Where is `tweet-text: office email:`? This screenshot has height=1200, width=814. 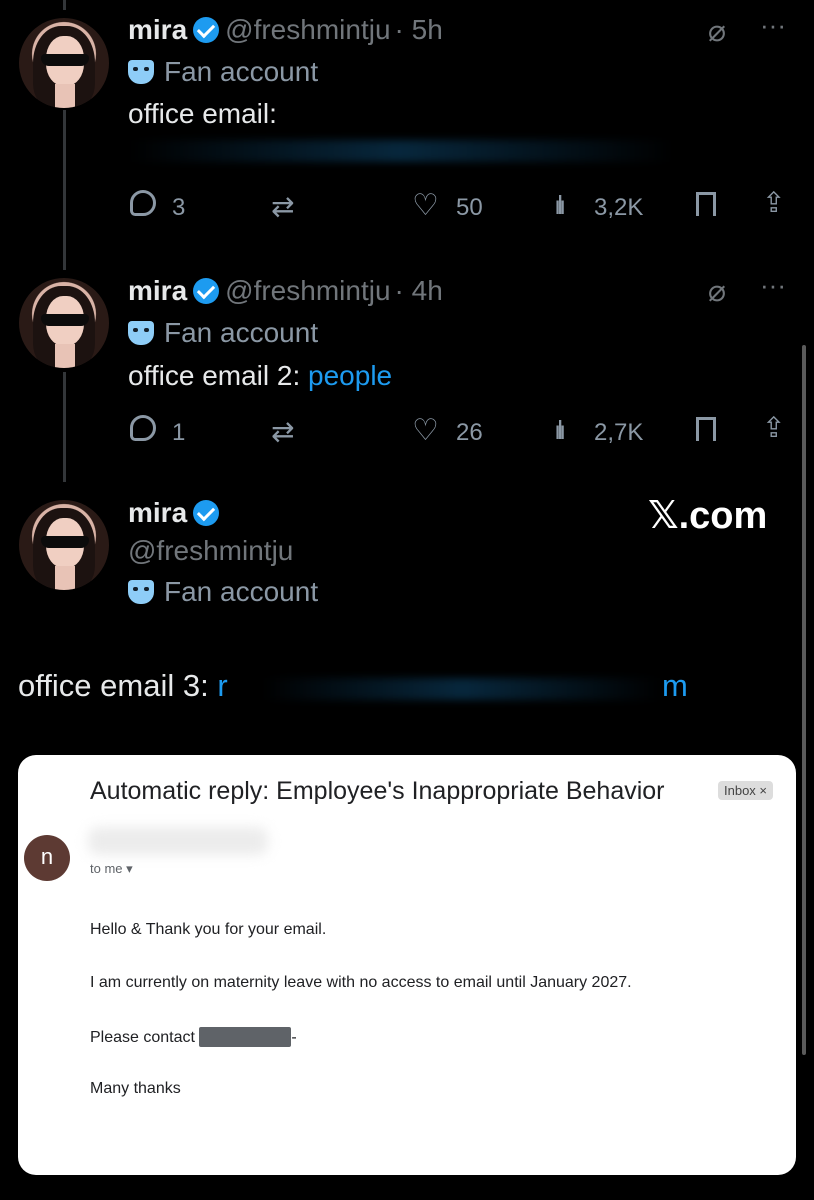
tweet-text: office email: is located at coordinates (202, 113).